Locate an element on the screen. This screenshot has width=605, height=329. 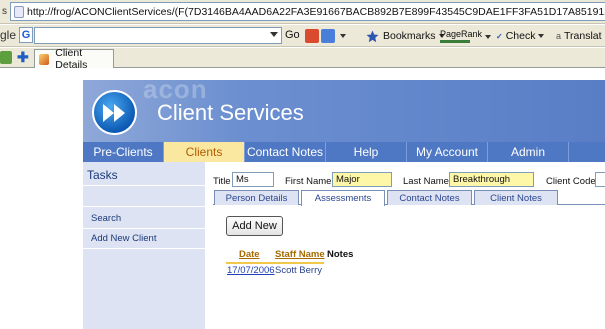
addon-icon is located at coordinates (6, 57).